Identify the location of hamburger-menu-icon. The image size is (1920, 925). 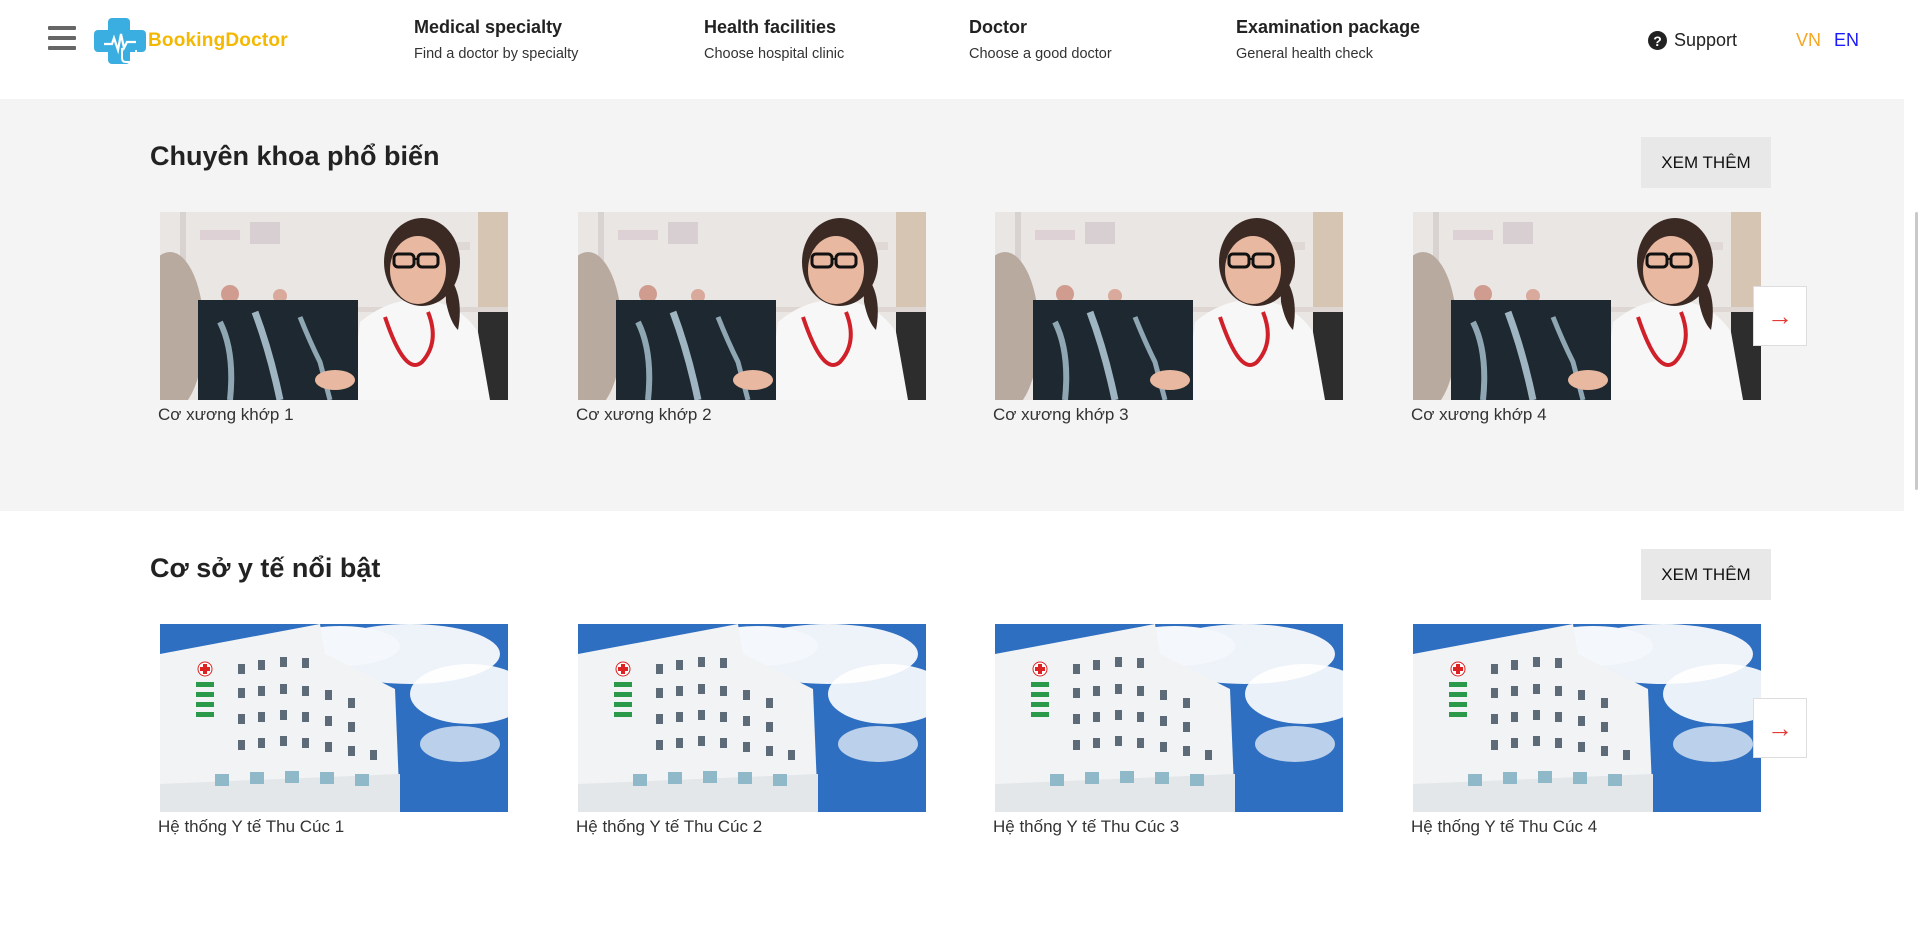
(63, 40).